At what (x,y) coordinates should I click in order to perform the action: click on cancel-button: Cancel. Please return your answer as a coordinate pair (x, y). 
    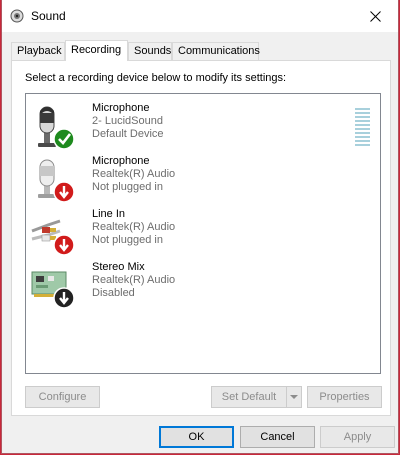
    Looking at the image, I should click on (277, 437).